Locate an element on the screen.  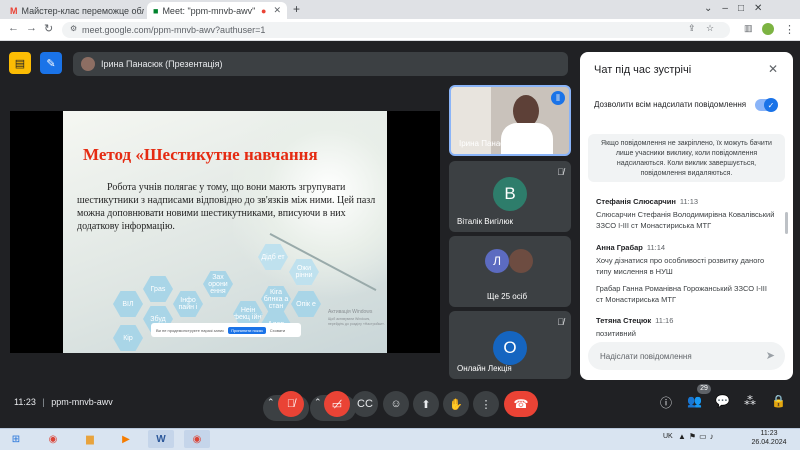
chat-icon: 💬 is located at coordinates (722, 401).